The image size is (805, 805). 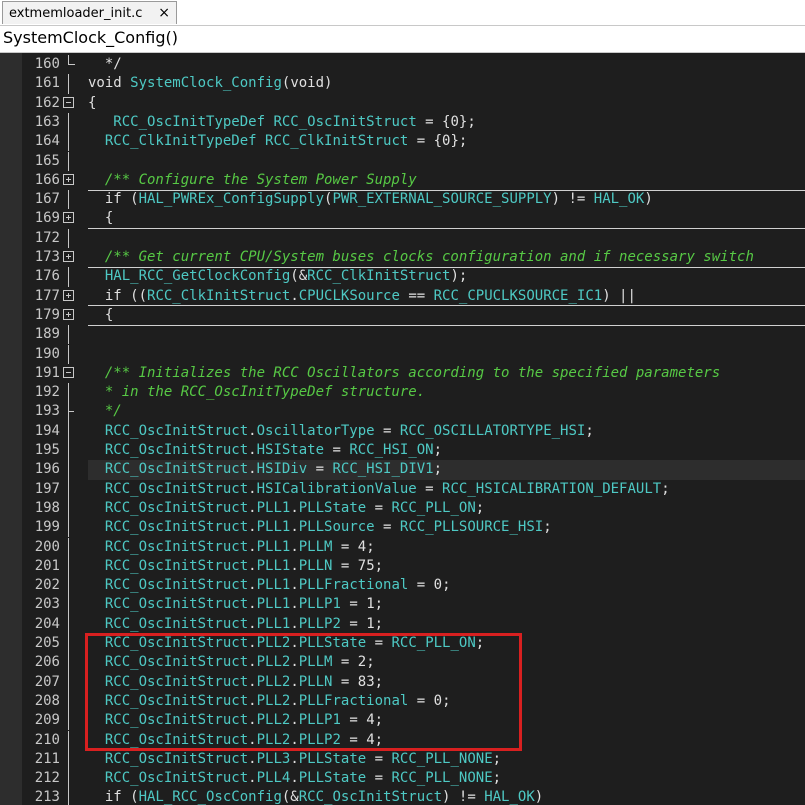 What do you see at coordinates (402, 39) in the screenshot?
I see `function-navigation-bar: SystemClock_Config()` at bounding box center [402, 39].